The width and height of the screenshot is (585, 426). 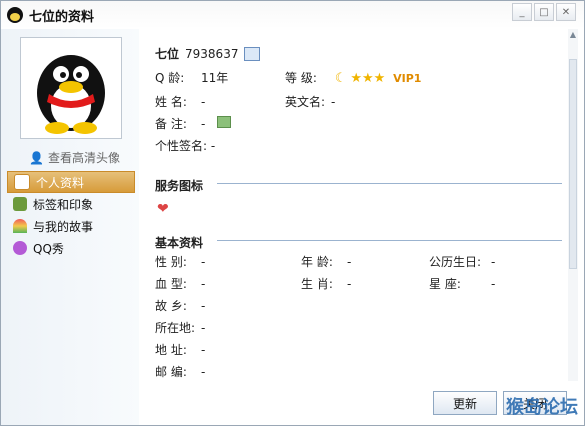 What do you see at coordinates (171, 284) in the screenshot?
I see `field-label: 血 型:` at bounding box center [171, 284].